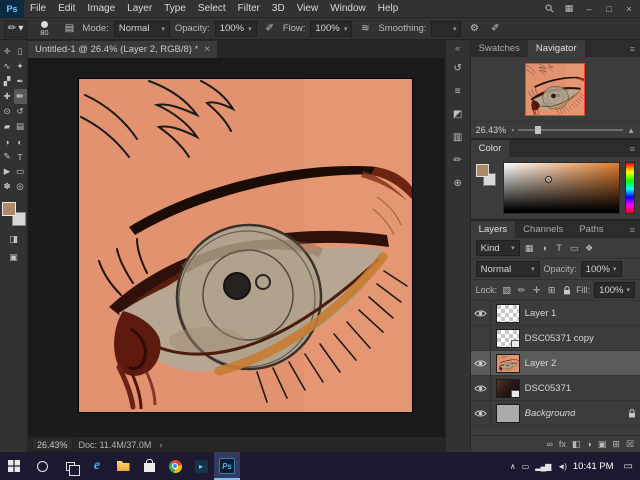 This screenshot has width=640, height=480. I want to click on brush-settings-icon: ✏, so click(458, 160).